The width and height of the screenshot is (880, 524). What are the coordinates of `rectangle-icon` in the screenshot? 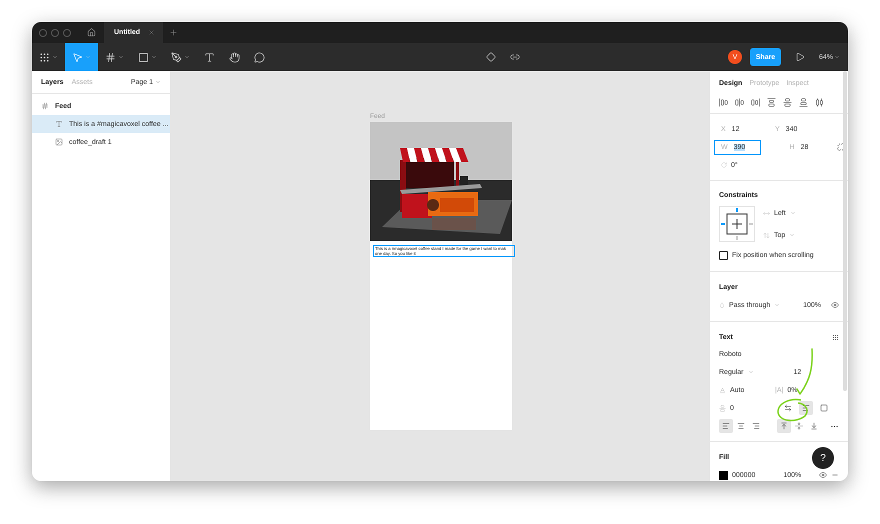 It's located at (143, 57).